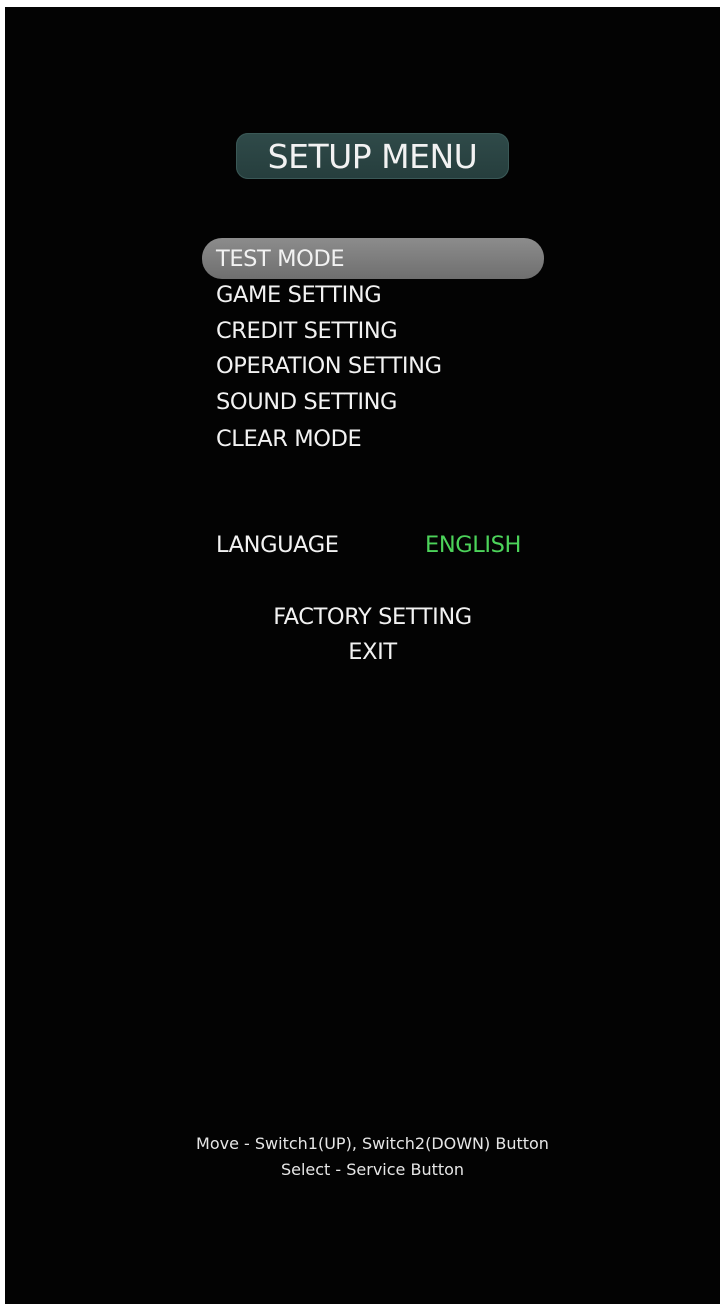 The width and height of the screenshot is (722, 1311). I want to click on menu-item-clear-mode: CLEAR MODE, so click(289, 439).